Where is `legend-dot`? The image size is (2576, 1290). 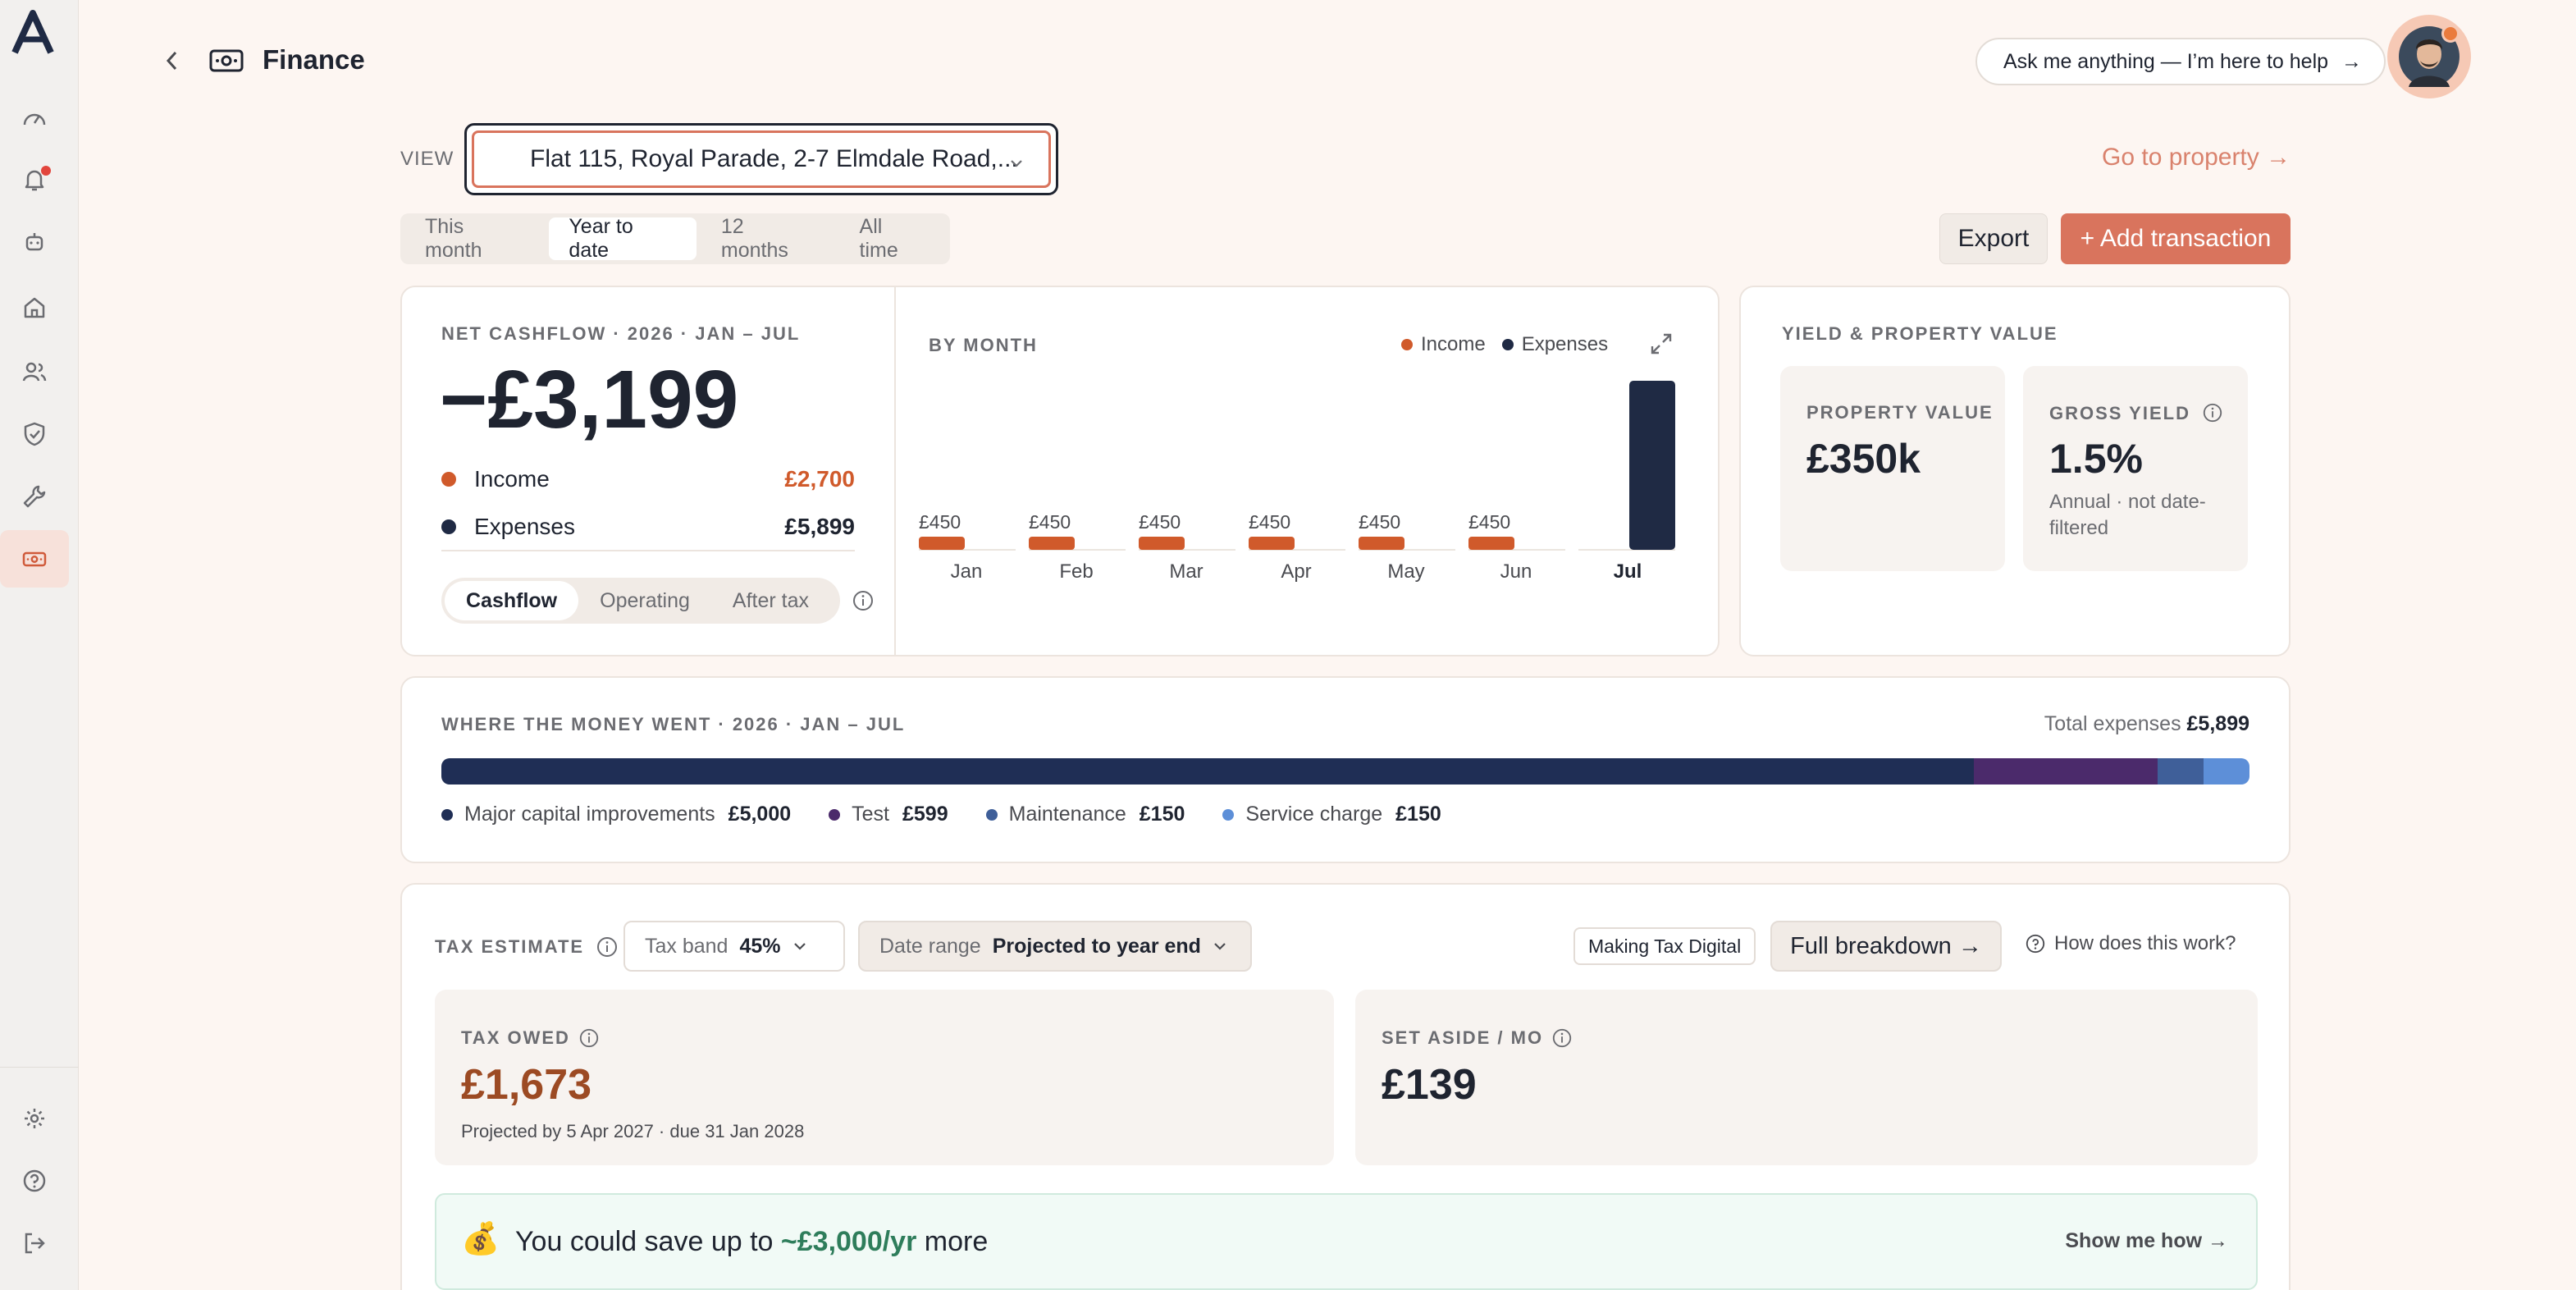 legend-dot is located at coordinates (835, 814).